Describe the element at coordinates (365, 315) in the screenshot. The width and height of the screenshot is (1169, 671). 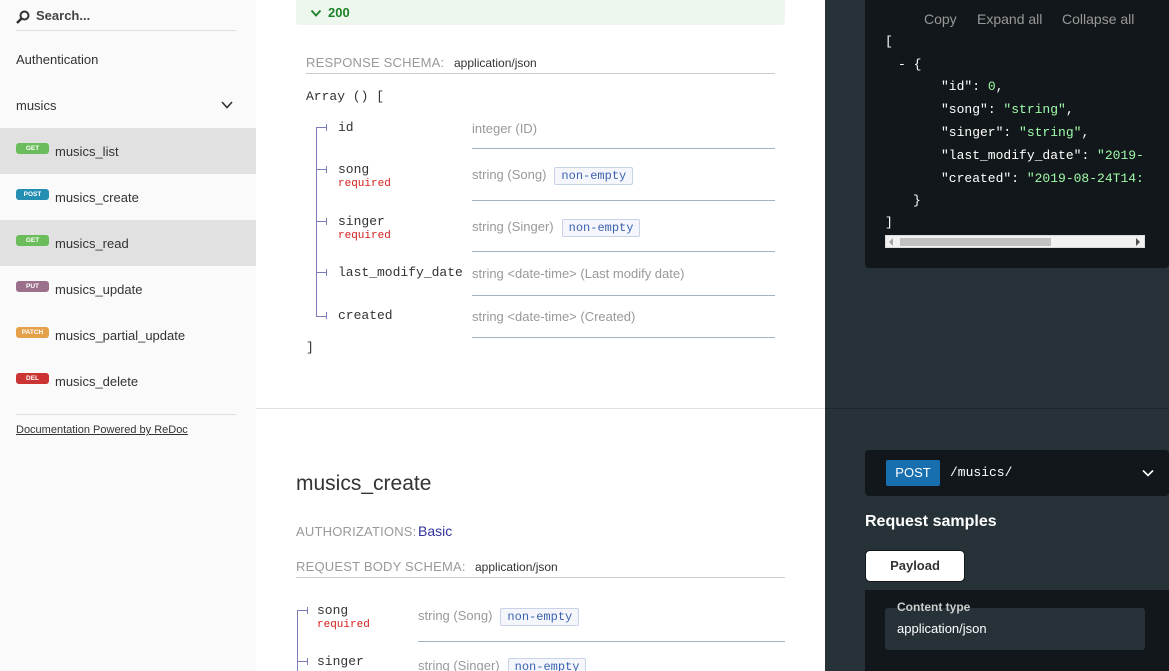
I see `property-name: created` at that location.